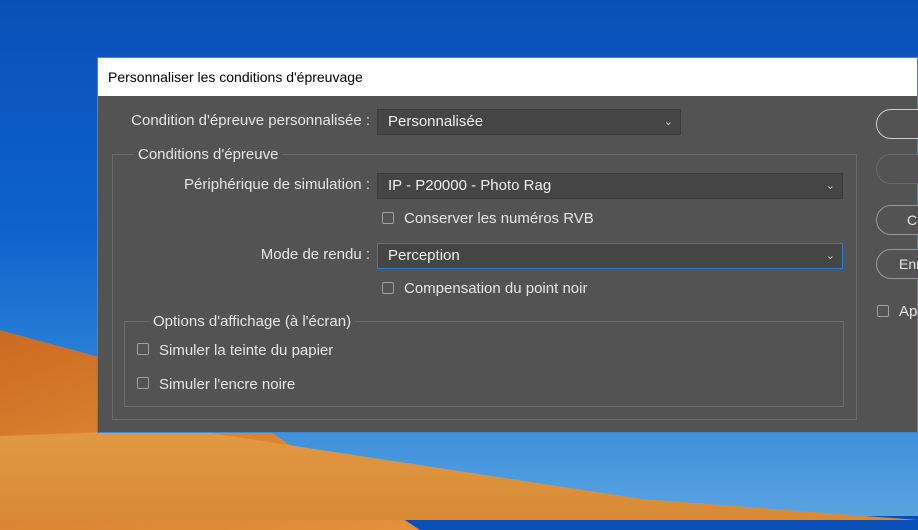 The height and width of the screenshot is (530, 918). What do you see at coordinates (610, 256) in the screenshot?
I see `rendering-intent-select: Perception ⌄` at bounding box center [610, 256].